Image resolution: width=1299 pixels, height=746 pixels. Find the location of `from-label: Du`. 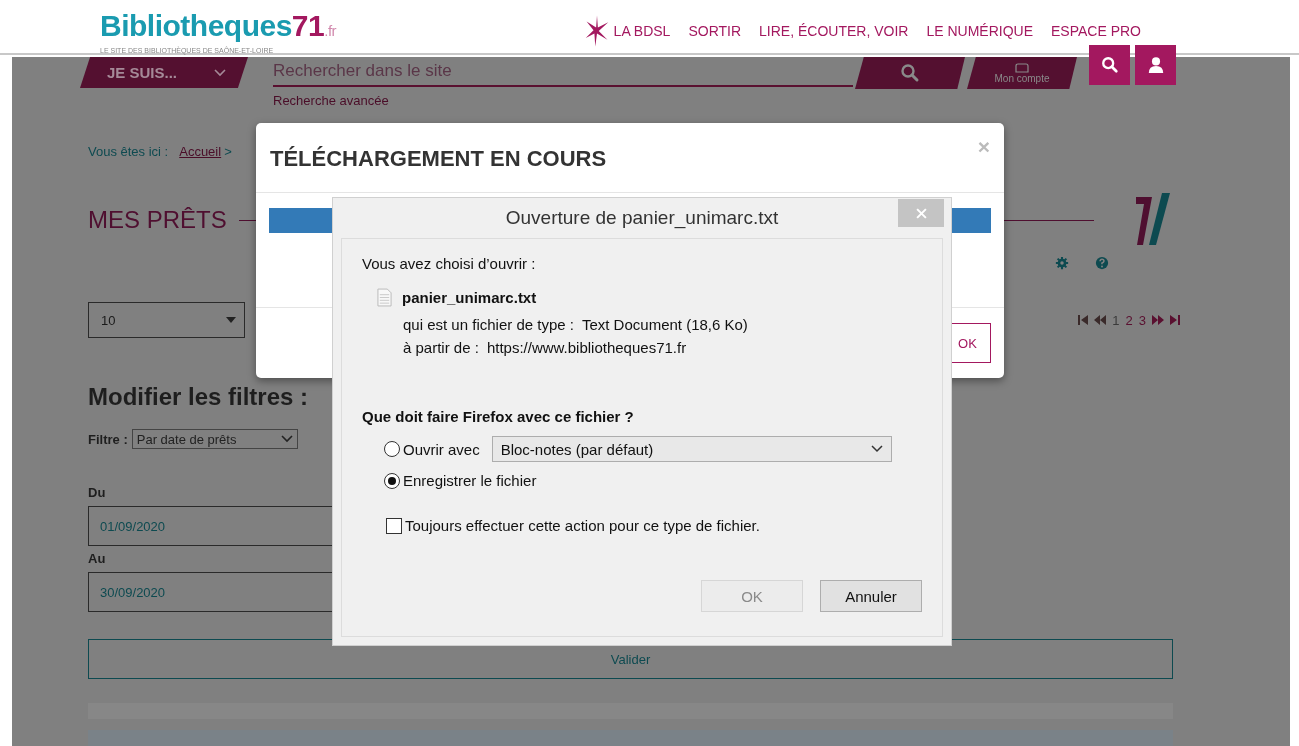

from-label: Du is located at coordinates (97, 492).